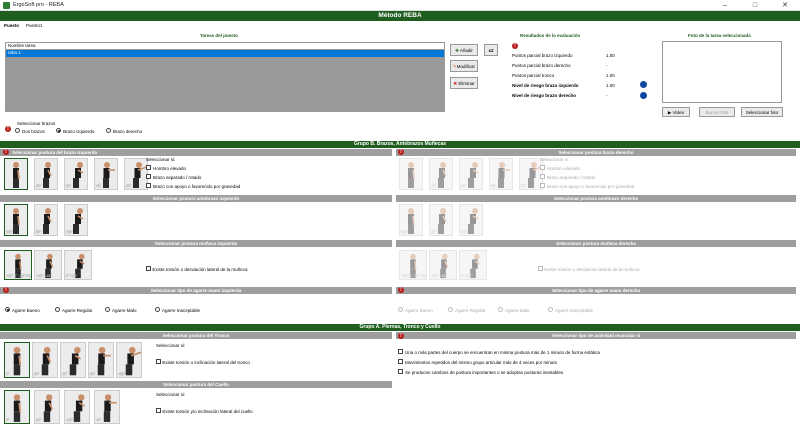 Image resolution: width=800 pixels, height=427 pixels. What do you see at coordinates (540, 268) in the screenshot?
I see `checkbox-torsion-muneca-der` at bounding box center [540, 268].